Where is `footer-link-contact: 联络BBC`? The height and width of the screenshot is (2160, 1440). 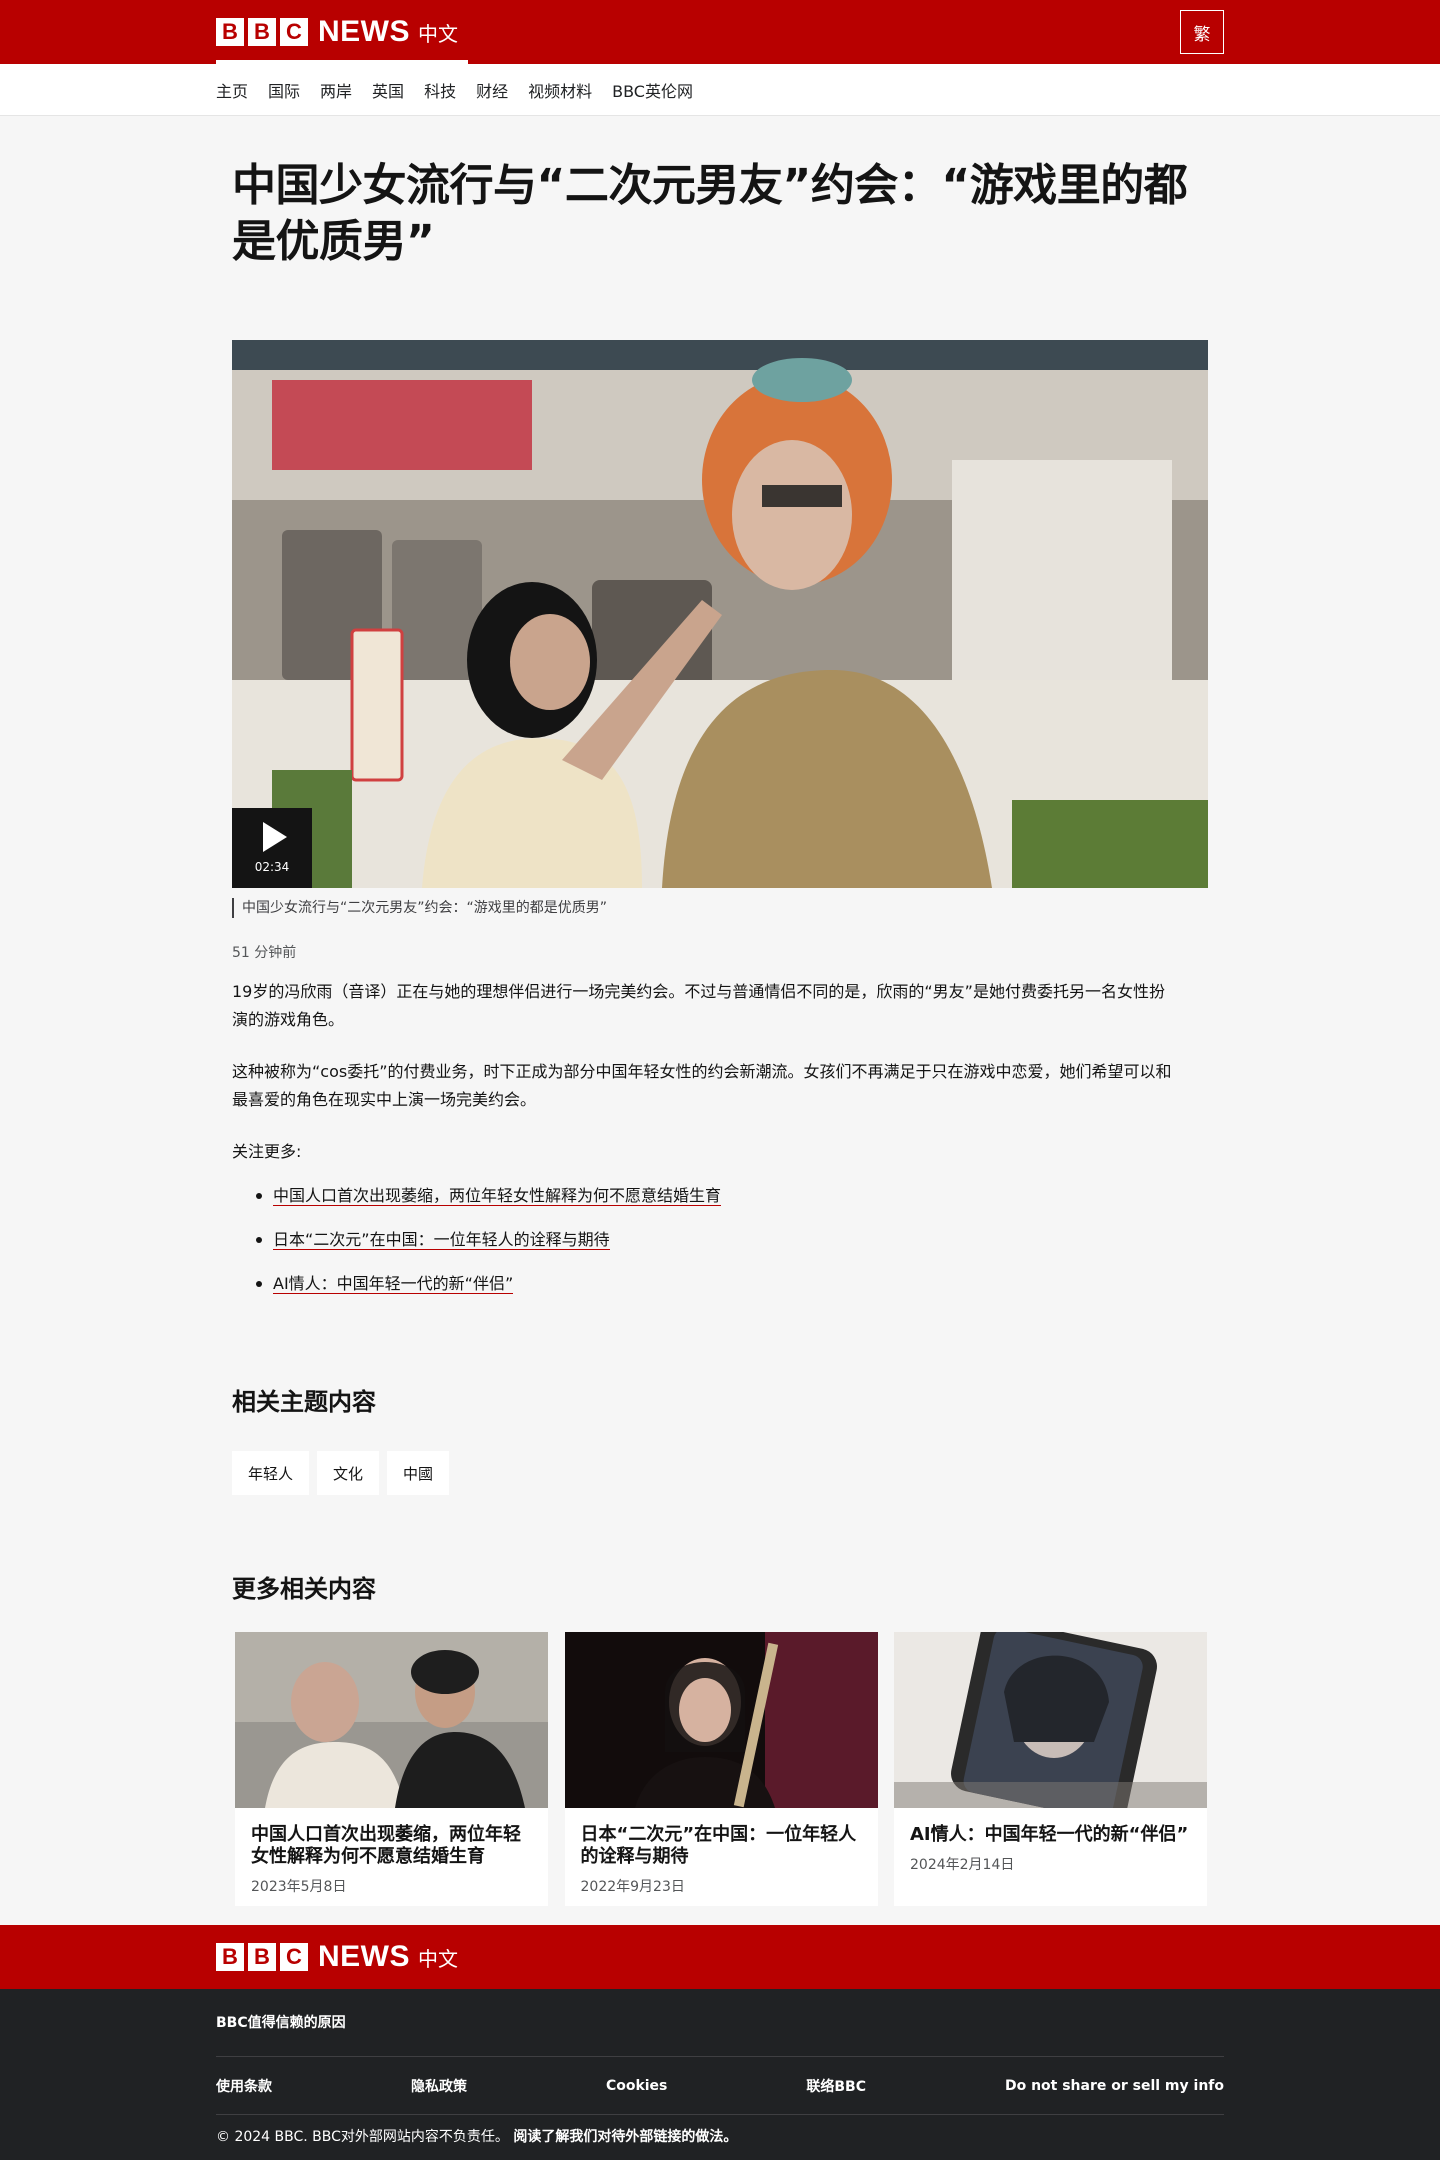 footer-link-contact: 联络BBC is located at coordinates (836, 2086).